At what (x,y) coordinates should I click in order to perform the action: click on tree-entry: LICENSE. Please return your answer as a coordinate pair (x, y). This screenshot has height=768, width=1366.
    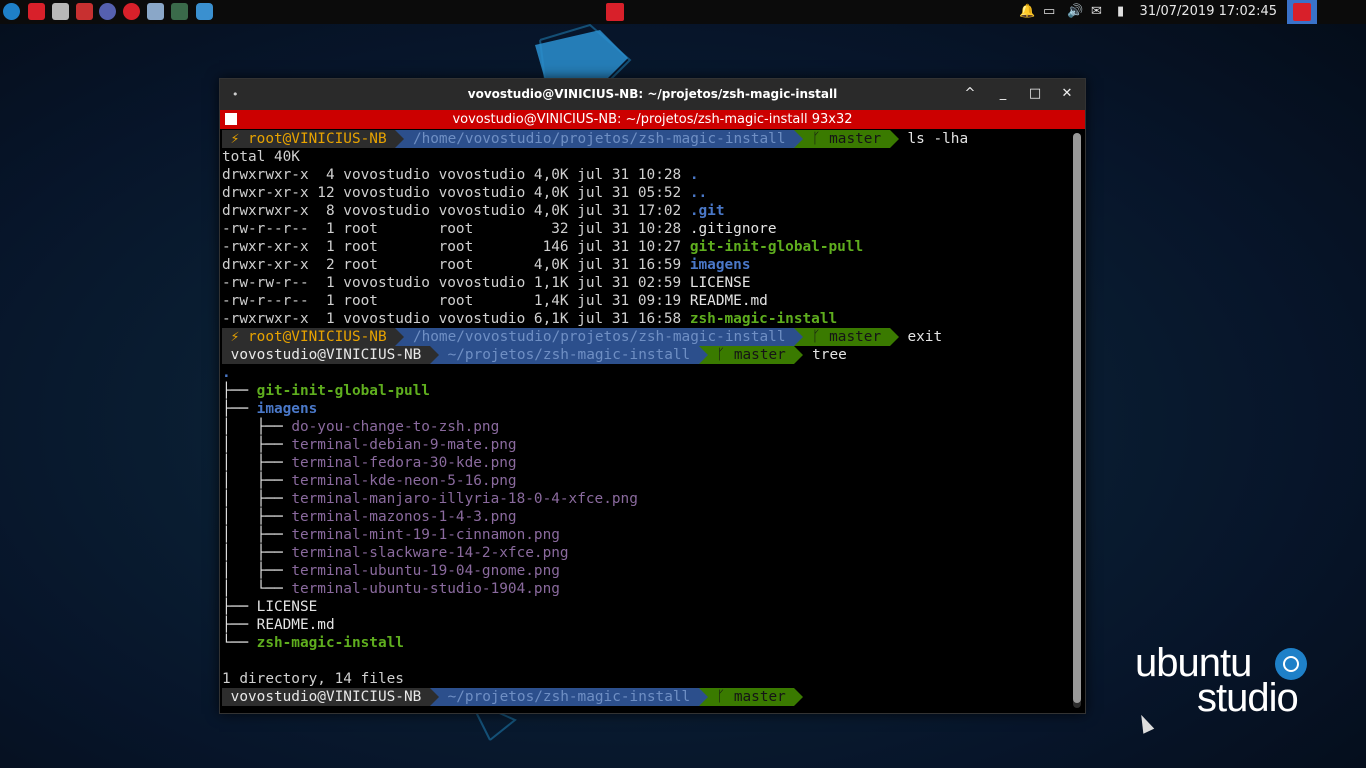
    Looking at the image, I should click on (287, 607).